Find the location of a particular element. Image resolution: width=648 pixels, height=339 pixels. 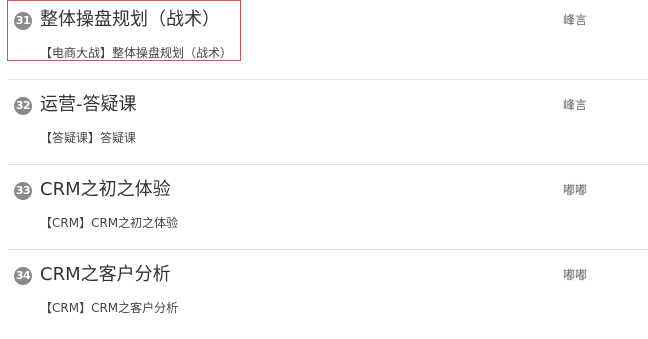

lesson-subtitle: 【电商大战】整体操盘规划（战术） is located at coordinates (136, 53).